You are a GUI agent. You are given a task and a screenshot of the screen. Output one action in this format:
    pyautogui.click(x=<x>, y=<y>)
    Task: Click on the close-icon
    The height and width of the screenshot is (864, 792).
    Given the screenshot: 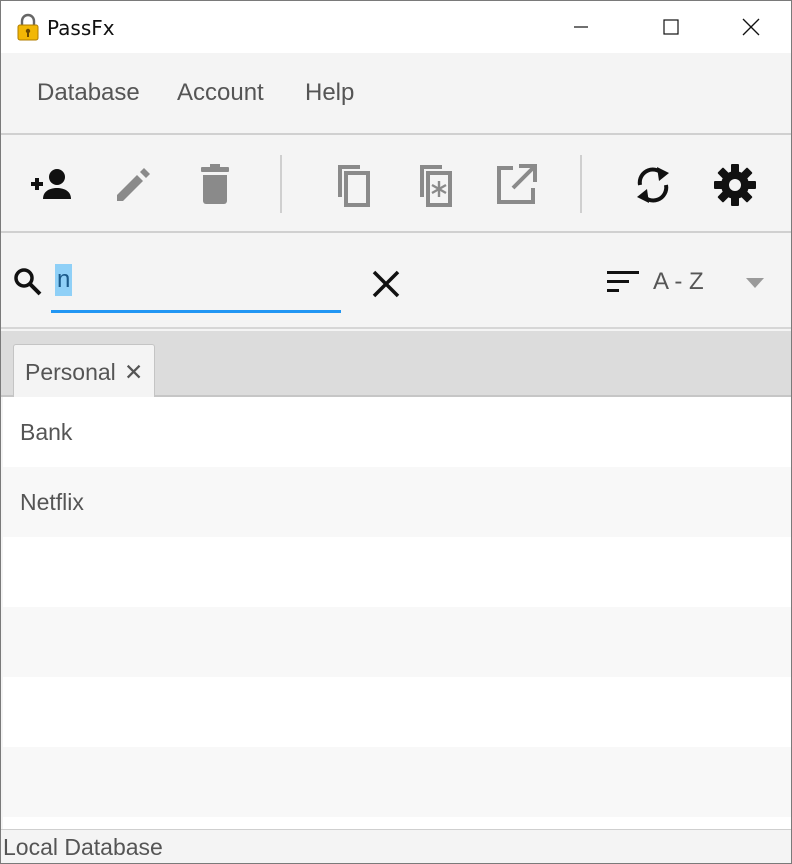 What is the action you would take?
    pyautogui.click(x=751, y=27)
    